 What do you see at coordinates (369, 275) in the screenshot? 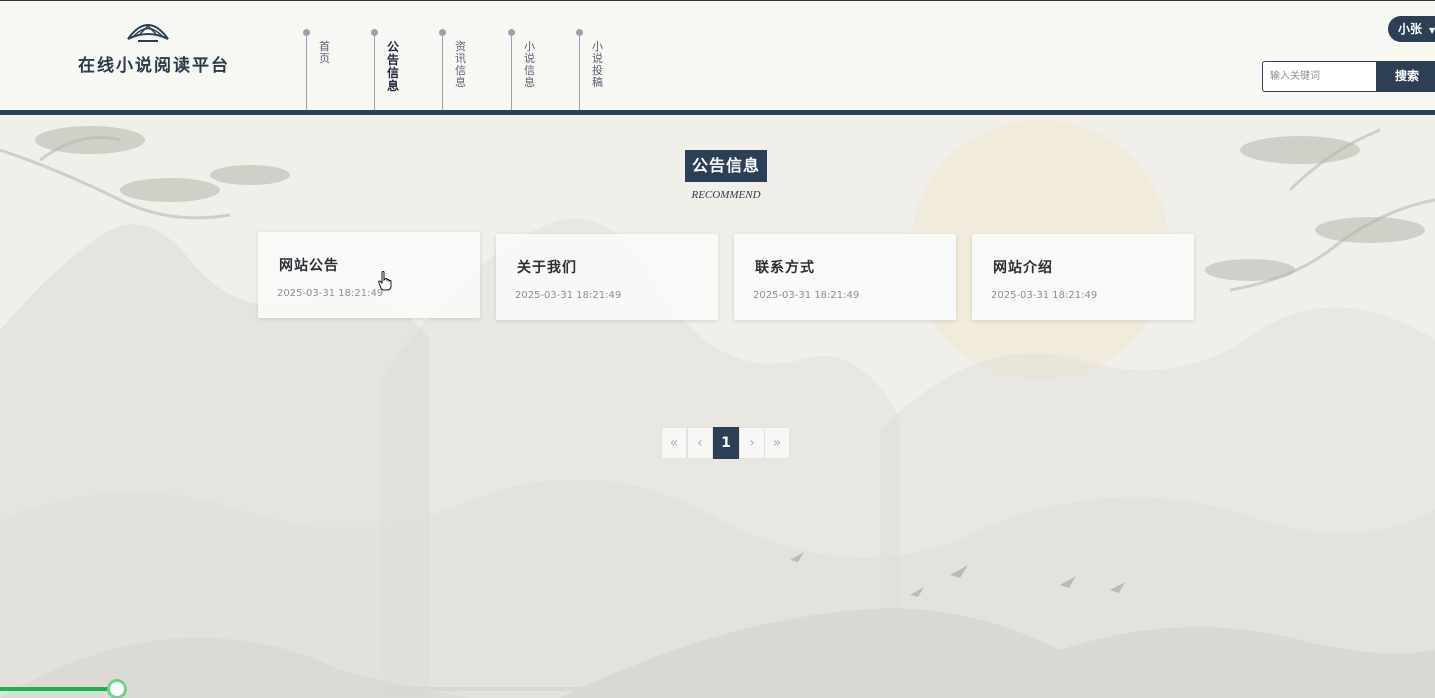
I see `announcement-card: 网站公告 2025-03-31 18:21:49` at bounding box center [369, 275].